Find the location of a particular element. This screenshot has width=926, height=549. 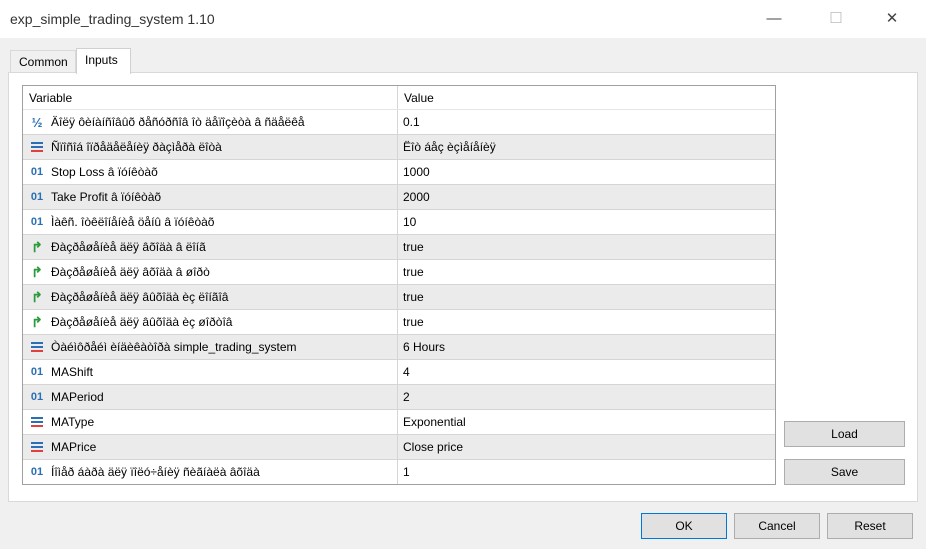

load-button: Load is located at coordinates (844, 434).